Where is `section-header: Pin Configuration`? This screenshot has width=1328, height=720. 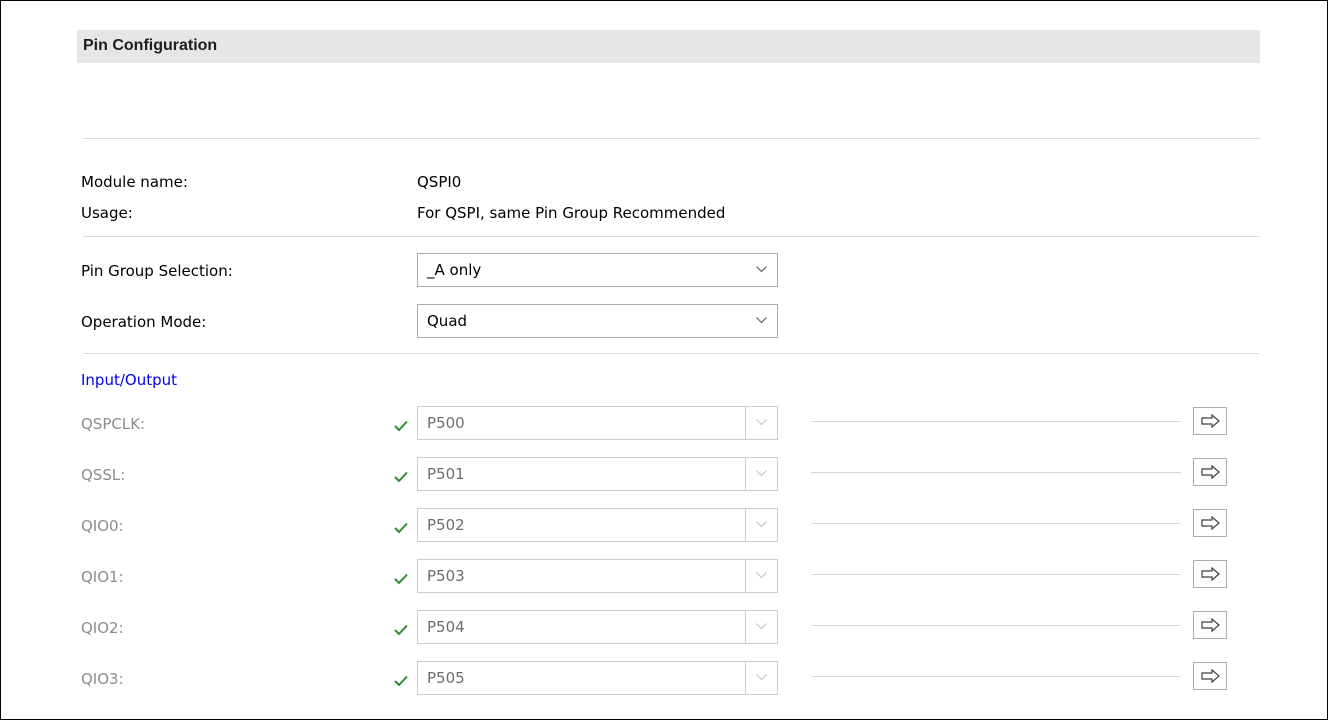
section-header: Pin Configuration is located at coordinates (668, 46).